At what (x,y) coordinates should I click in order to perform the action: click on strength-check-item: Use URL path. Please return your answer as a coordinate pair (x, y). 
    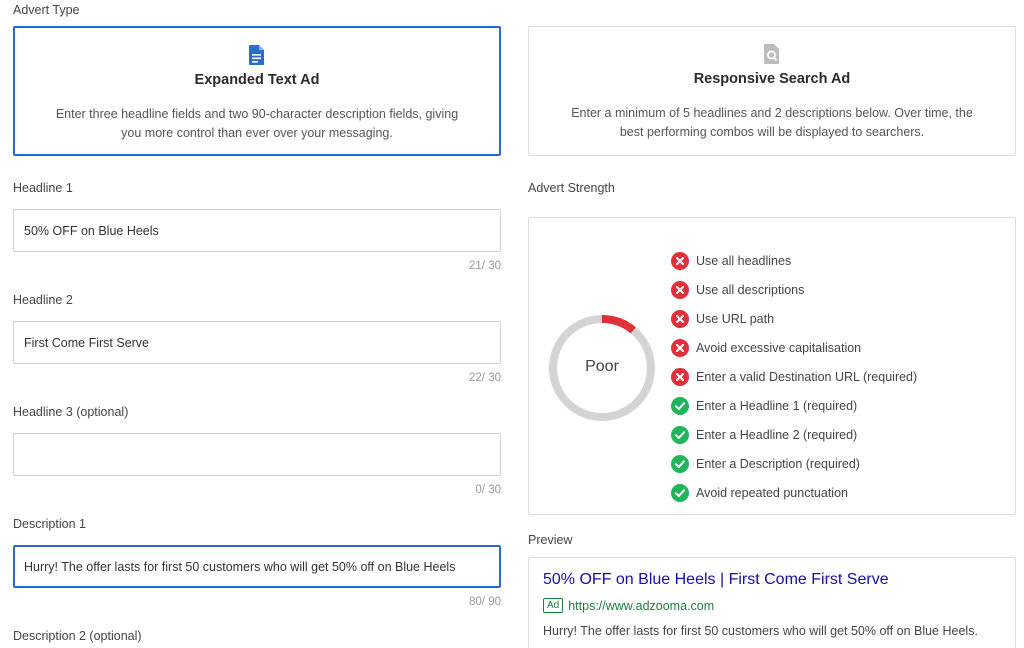
    Looking at the image, I should click on (794, 318).